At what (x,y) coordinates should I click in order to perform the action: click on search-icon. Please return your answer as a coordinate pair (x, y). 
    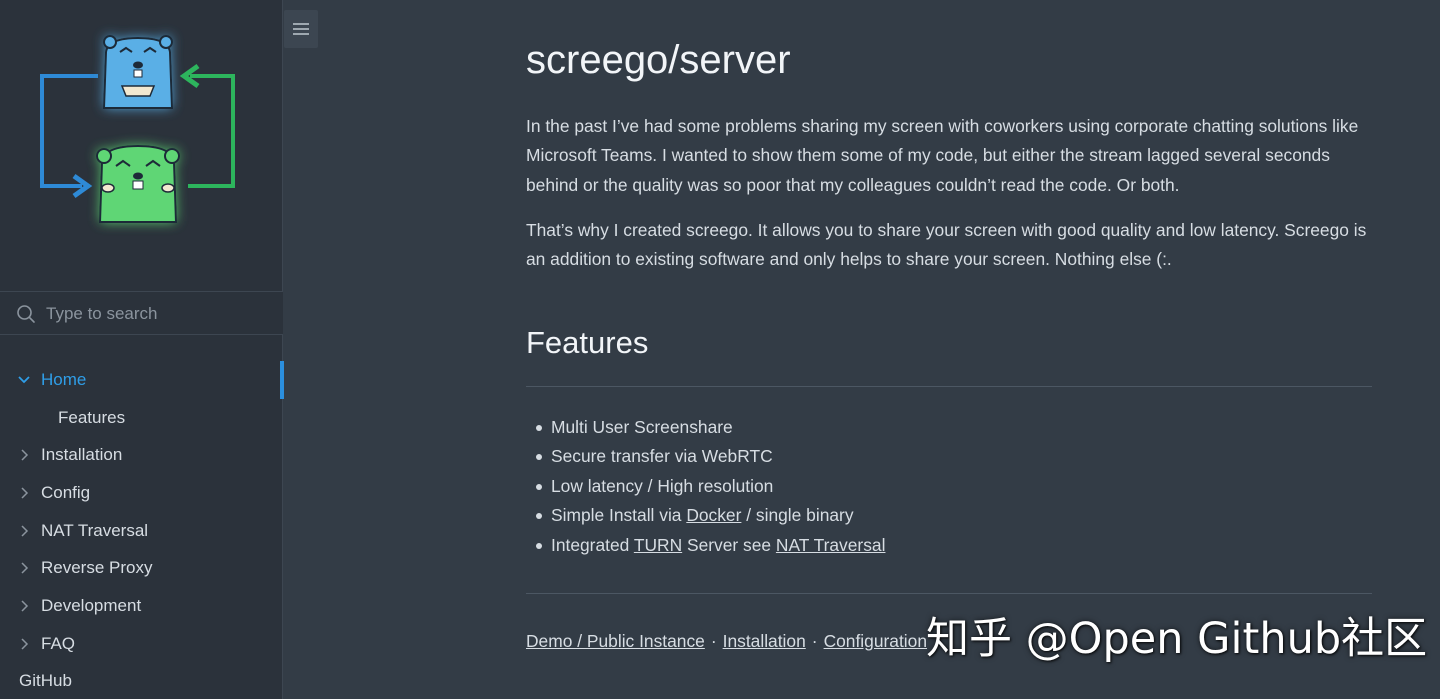
    Looking at the image, I should click on (26, 314).